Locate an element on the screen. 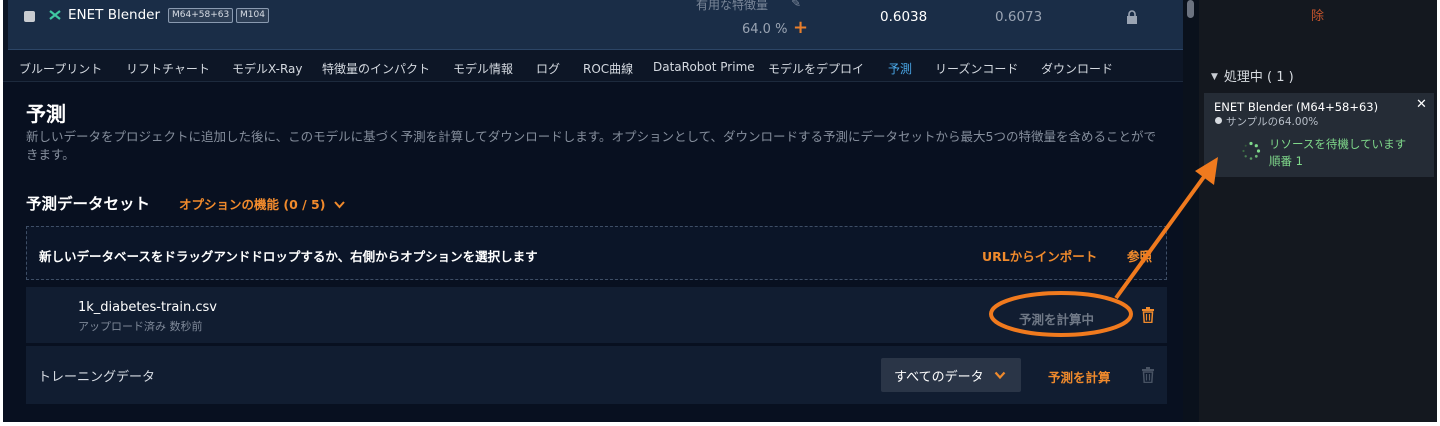 This screenshot has height=426, width=1440. tab-download: ダウンロード is located at coordinates (1077, 68).